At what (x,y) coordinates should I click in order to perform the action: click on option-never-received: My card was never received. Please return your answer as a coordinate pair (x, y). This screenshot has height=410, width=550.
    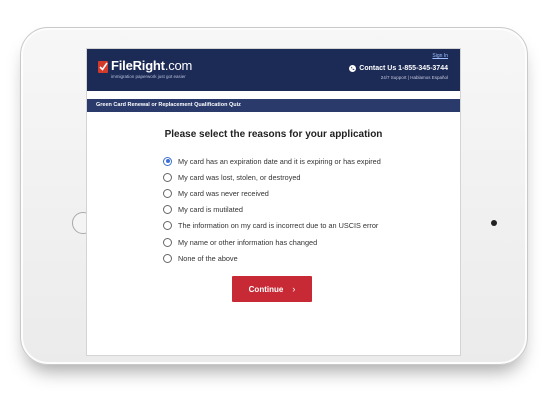
    Looking at the image, I should click on (272, 193).